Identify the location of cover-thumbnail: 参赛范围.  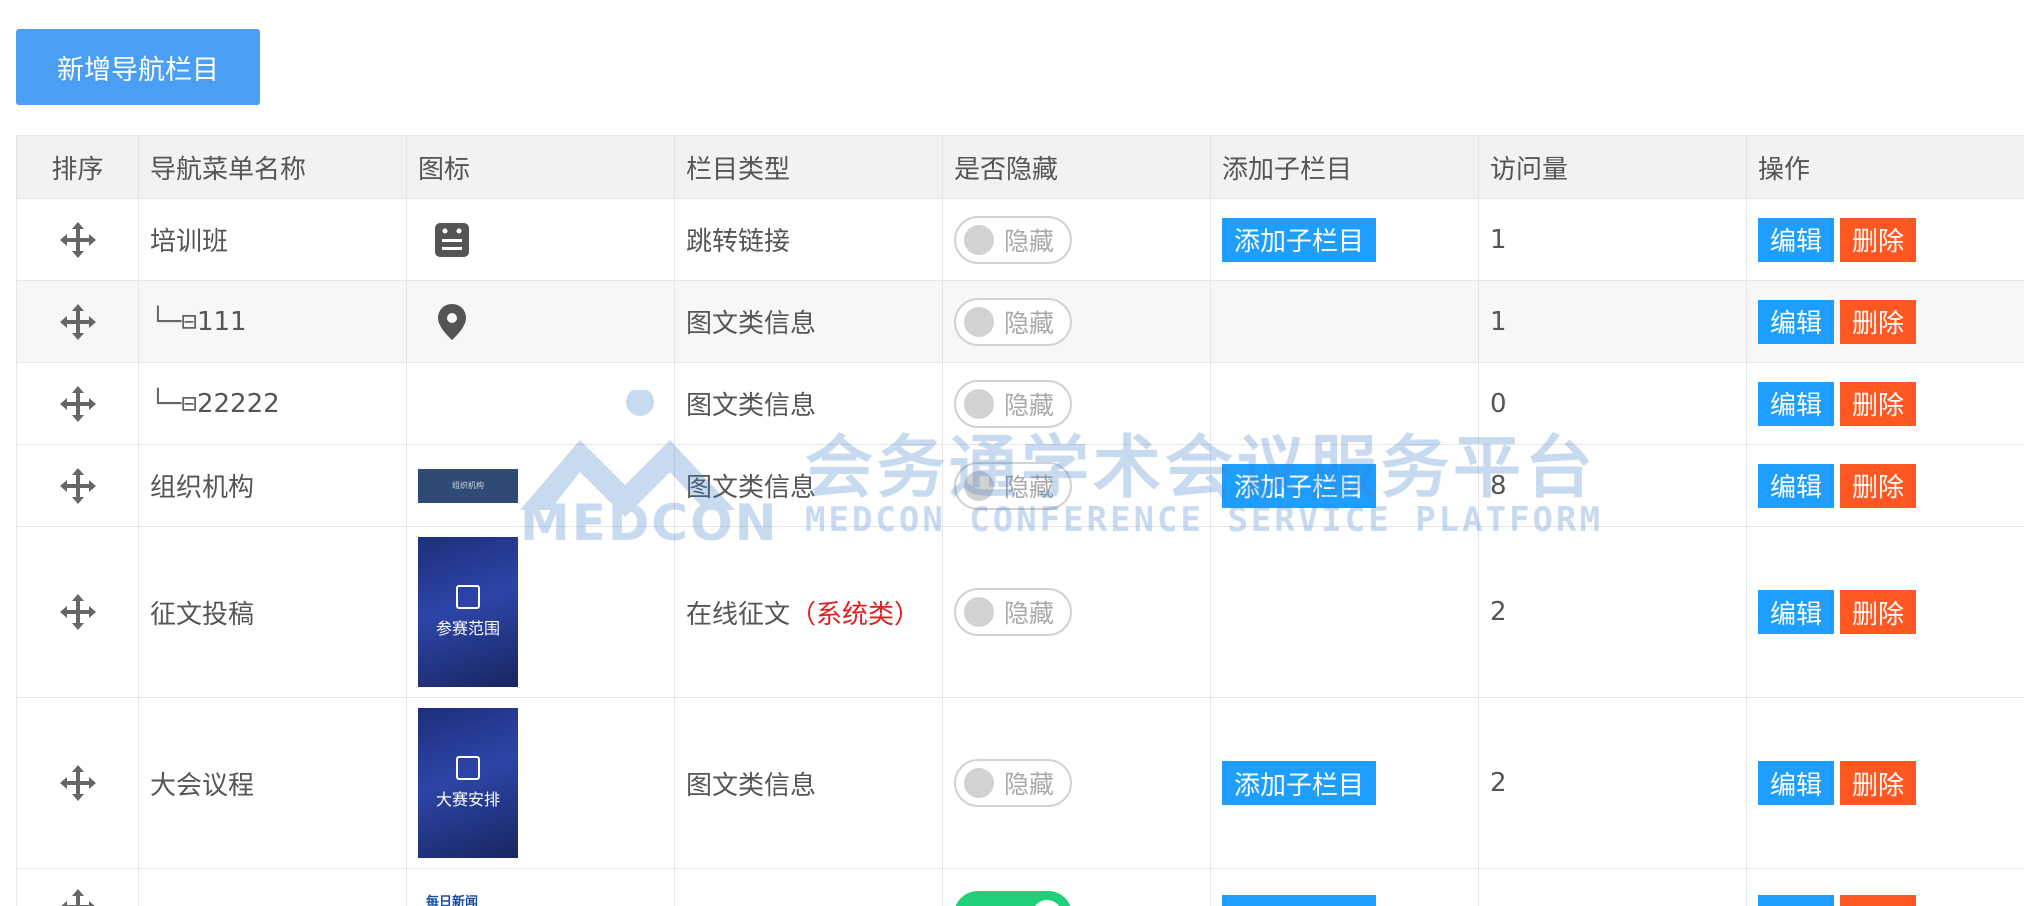
(468, 612).